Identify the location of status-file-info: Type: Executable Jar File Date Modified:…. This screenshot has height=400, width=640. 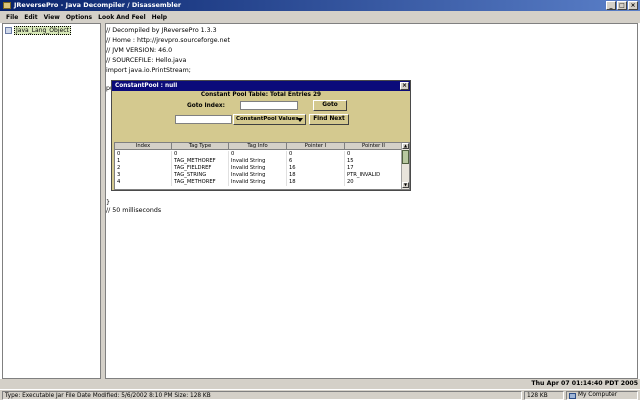
(262, 395).